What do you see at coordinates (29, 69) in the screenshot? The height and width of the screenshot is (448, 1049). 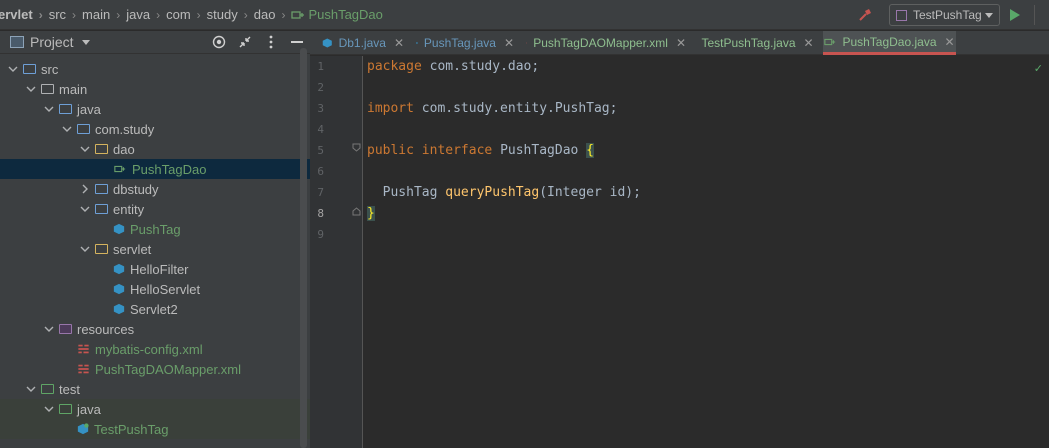 I see `src-folder-icon` at bounding box center [29, 69].